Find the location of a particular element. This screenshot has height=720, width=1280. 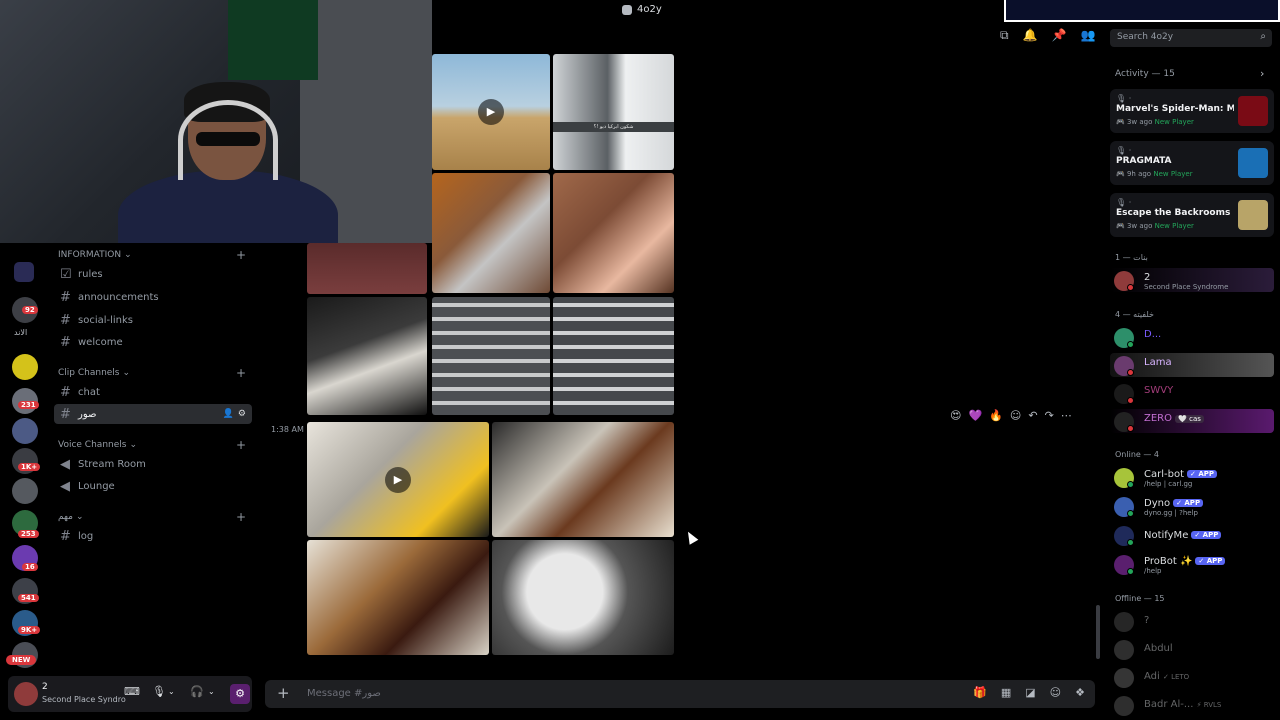

channel-label: Stream Room is located at coordinates (112, 464).